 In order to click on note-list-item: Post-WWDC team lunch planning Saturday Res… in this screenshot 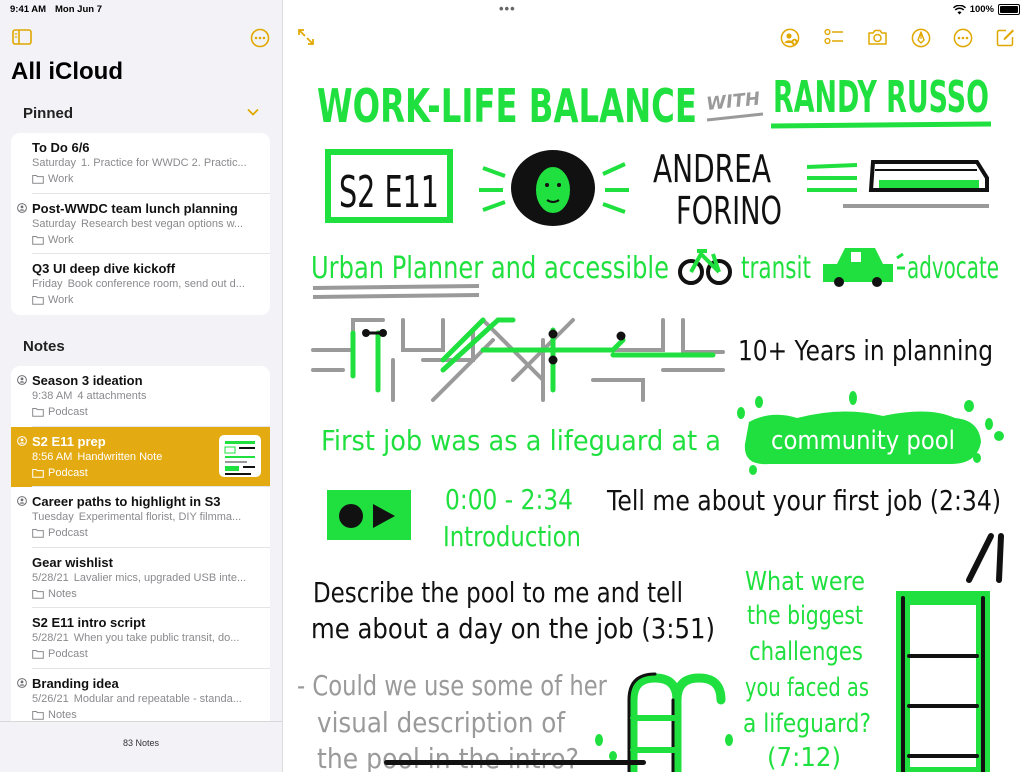, I will do `click(140, 224)`.